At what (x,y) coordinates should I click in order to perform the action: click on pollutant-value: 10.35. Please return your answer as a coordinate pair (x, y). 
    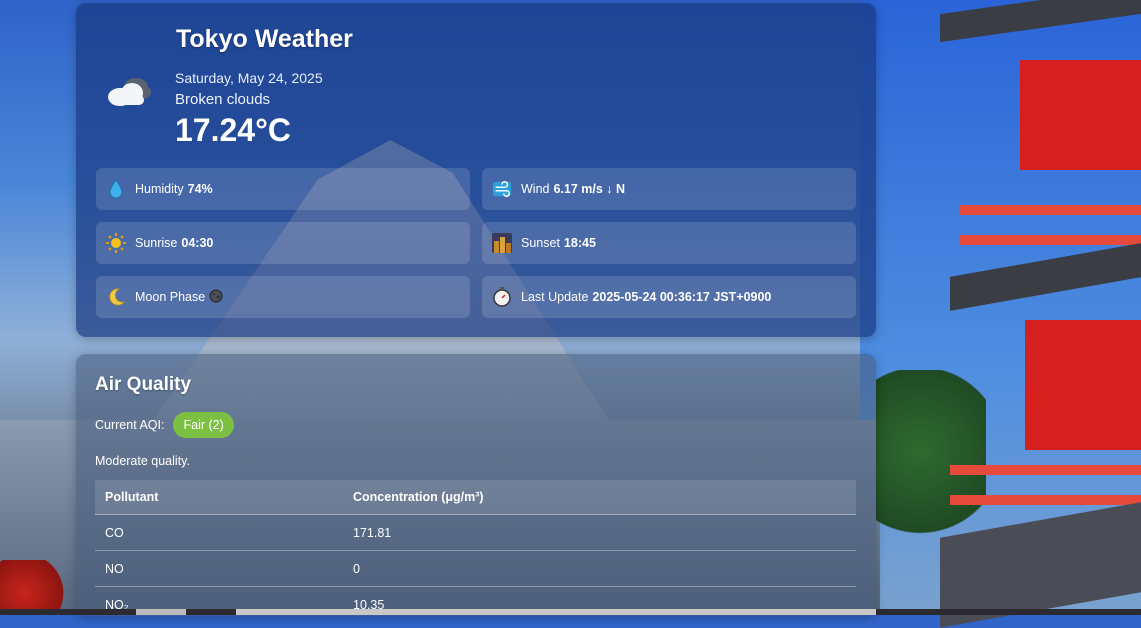
    Looking at the image, I should click on (599, 604).